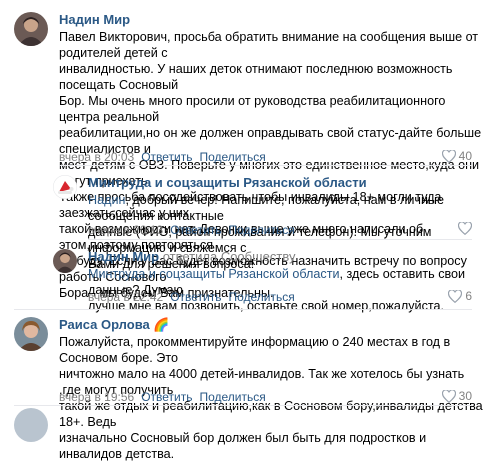 The height and width of the screenshot is (462, 486). I want to click on author-name: Надин Мир, so click(123, 256).